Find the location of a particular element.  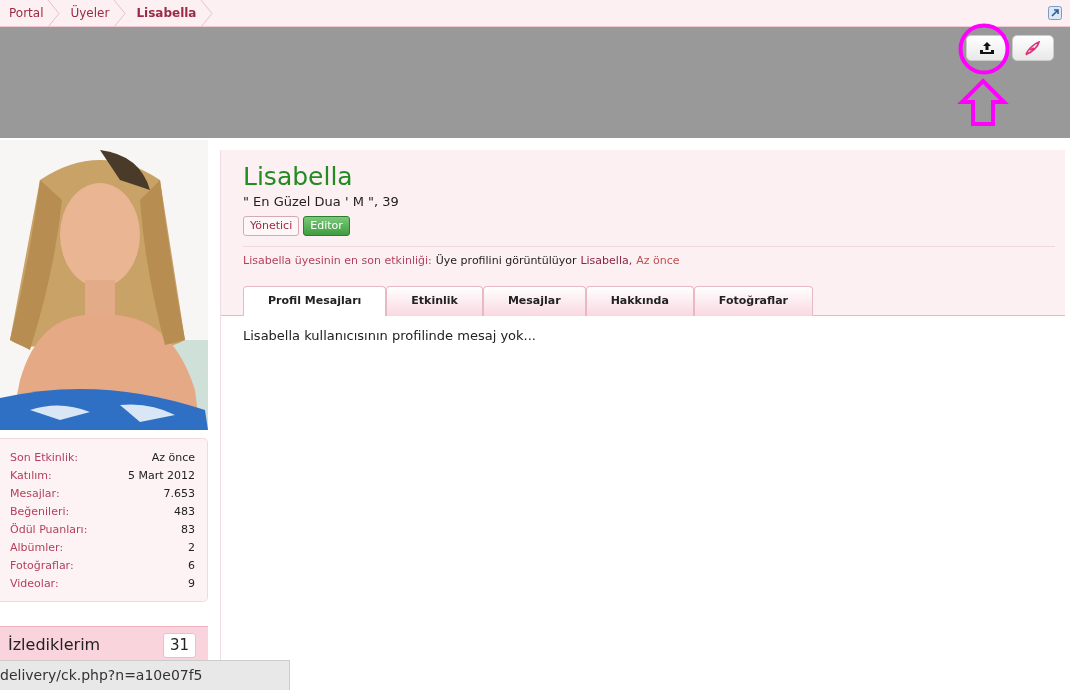

breadcrumb-link: Üyeler is located at coordinates (87, 13).